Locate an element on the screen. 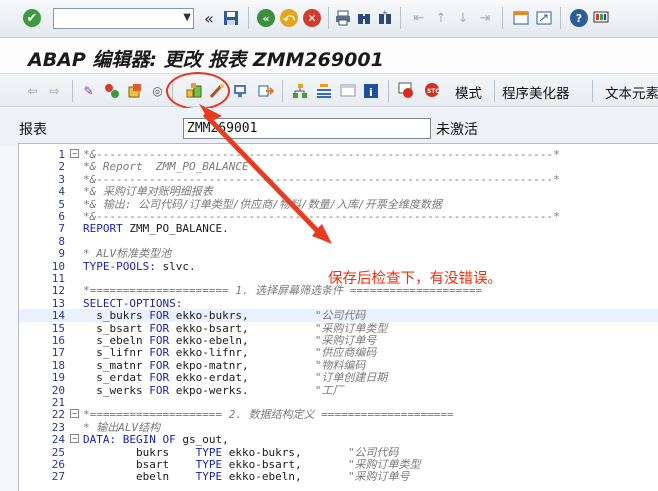 This screenshot has width=658, height=491. save-icon is located at coordinates (231, 18).